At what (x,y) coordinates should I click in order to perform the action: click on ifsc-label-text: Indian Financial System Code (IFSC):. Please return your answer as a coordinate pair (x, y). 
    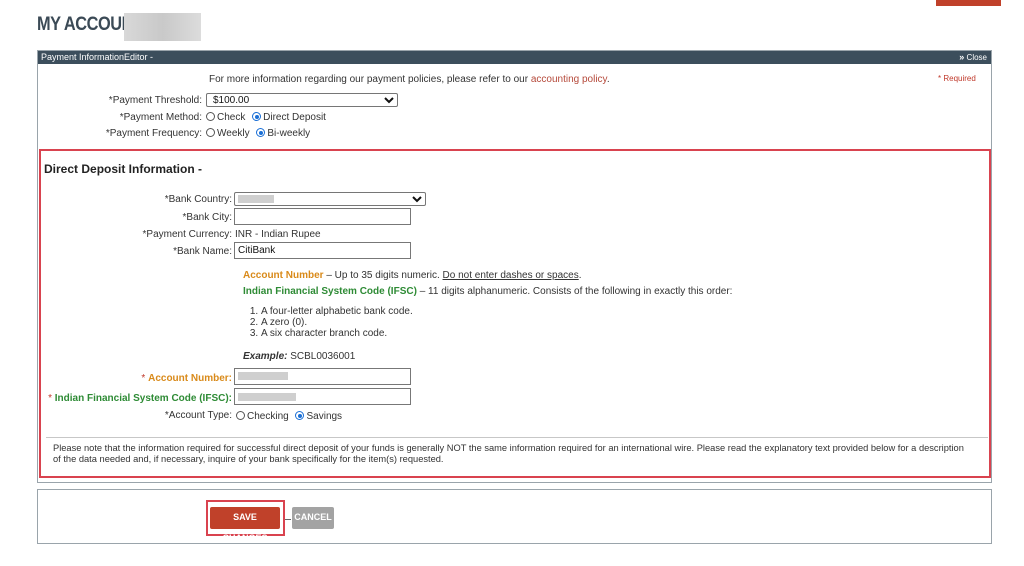
    Looking at the image, I should click on (143, 398).